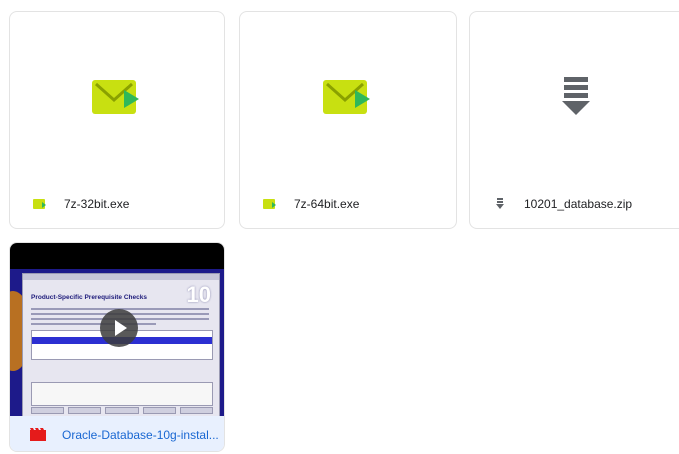 This screenshot has width=679, height=454. I want to click on file-footer: 7z-32bit.exe, so click(117, 204).